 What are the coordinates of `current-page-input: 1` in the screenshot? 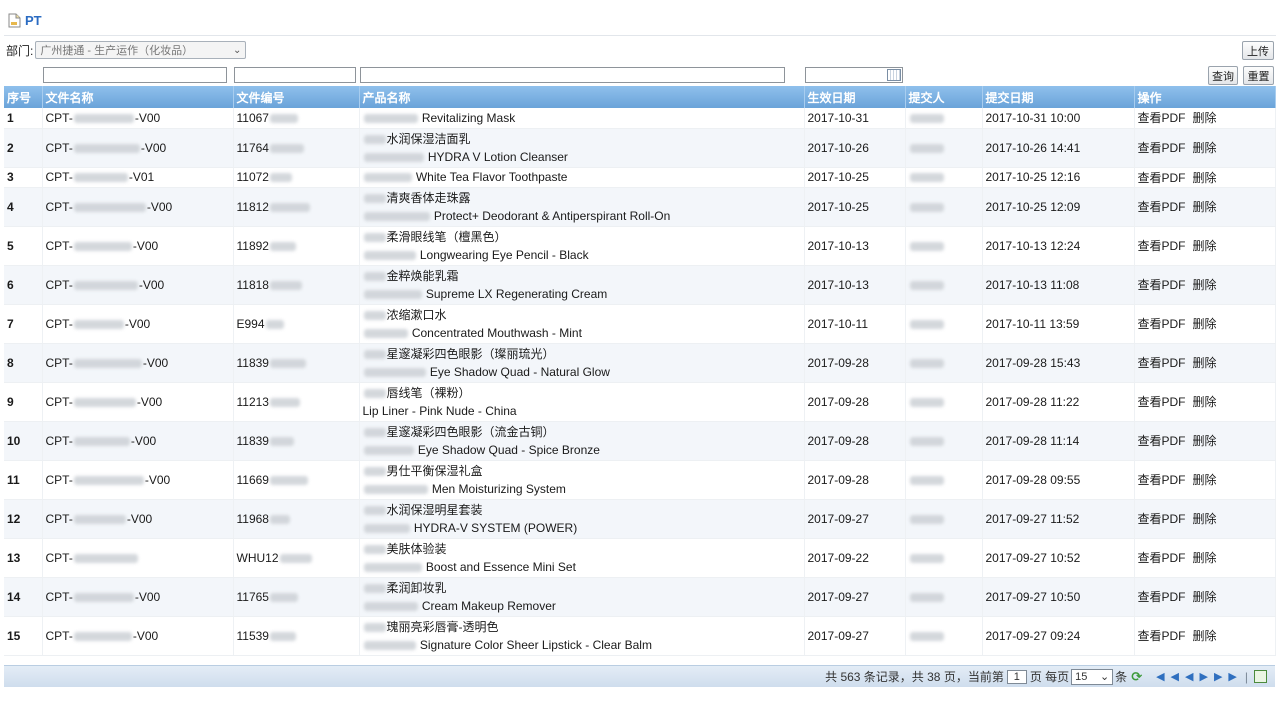 It's located at (1016, 676).